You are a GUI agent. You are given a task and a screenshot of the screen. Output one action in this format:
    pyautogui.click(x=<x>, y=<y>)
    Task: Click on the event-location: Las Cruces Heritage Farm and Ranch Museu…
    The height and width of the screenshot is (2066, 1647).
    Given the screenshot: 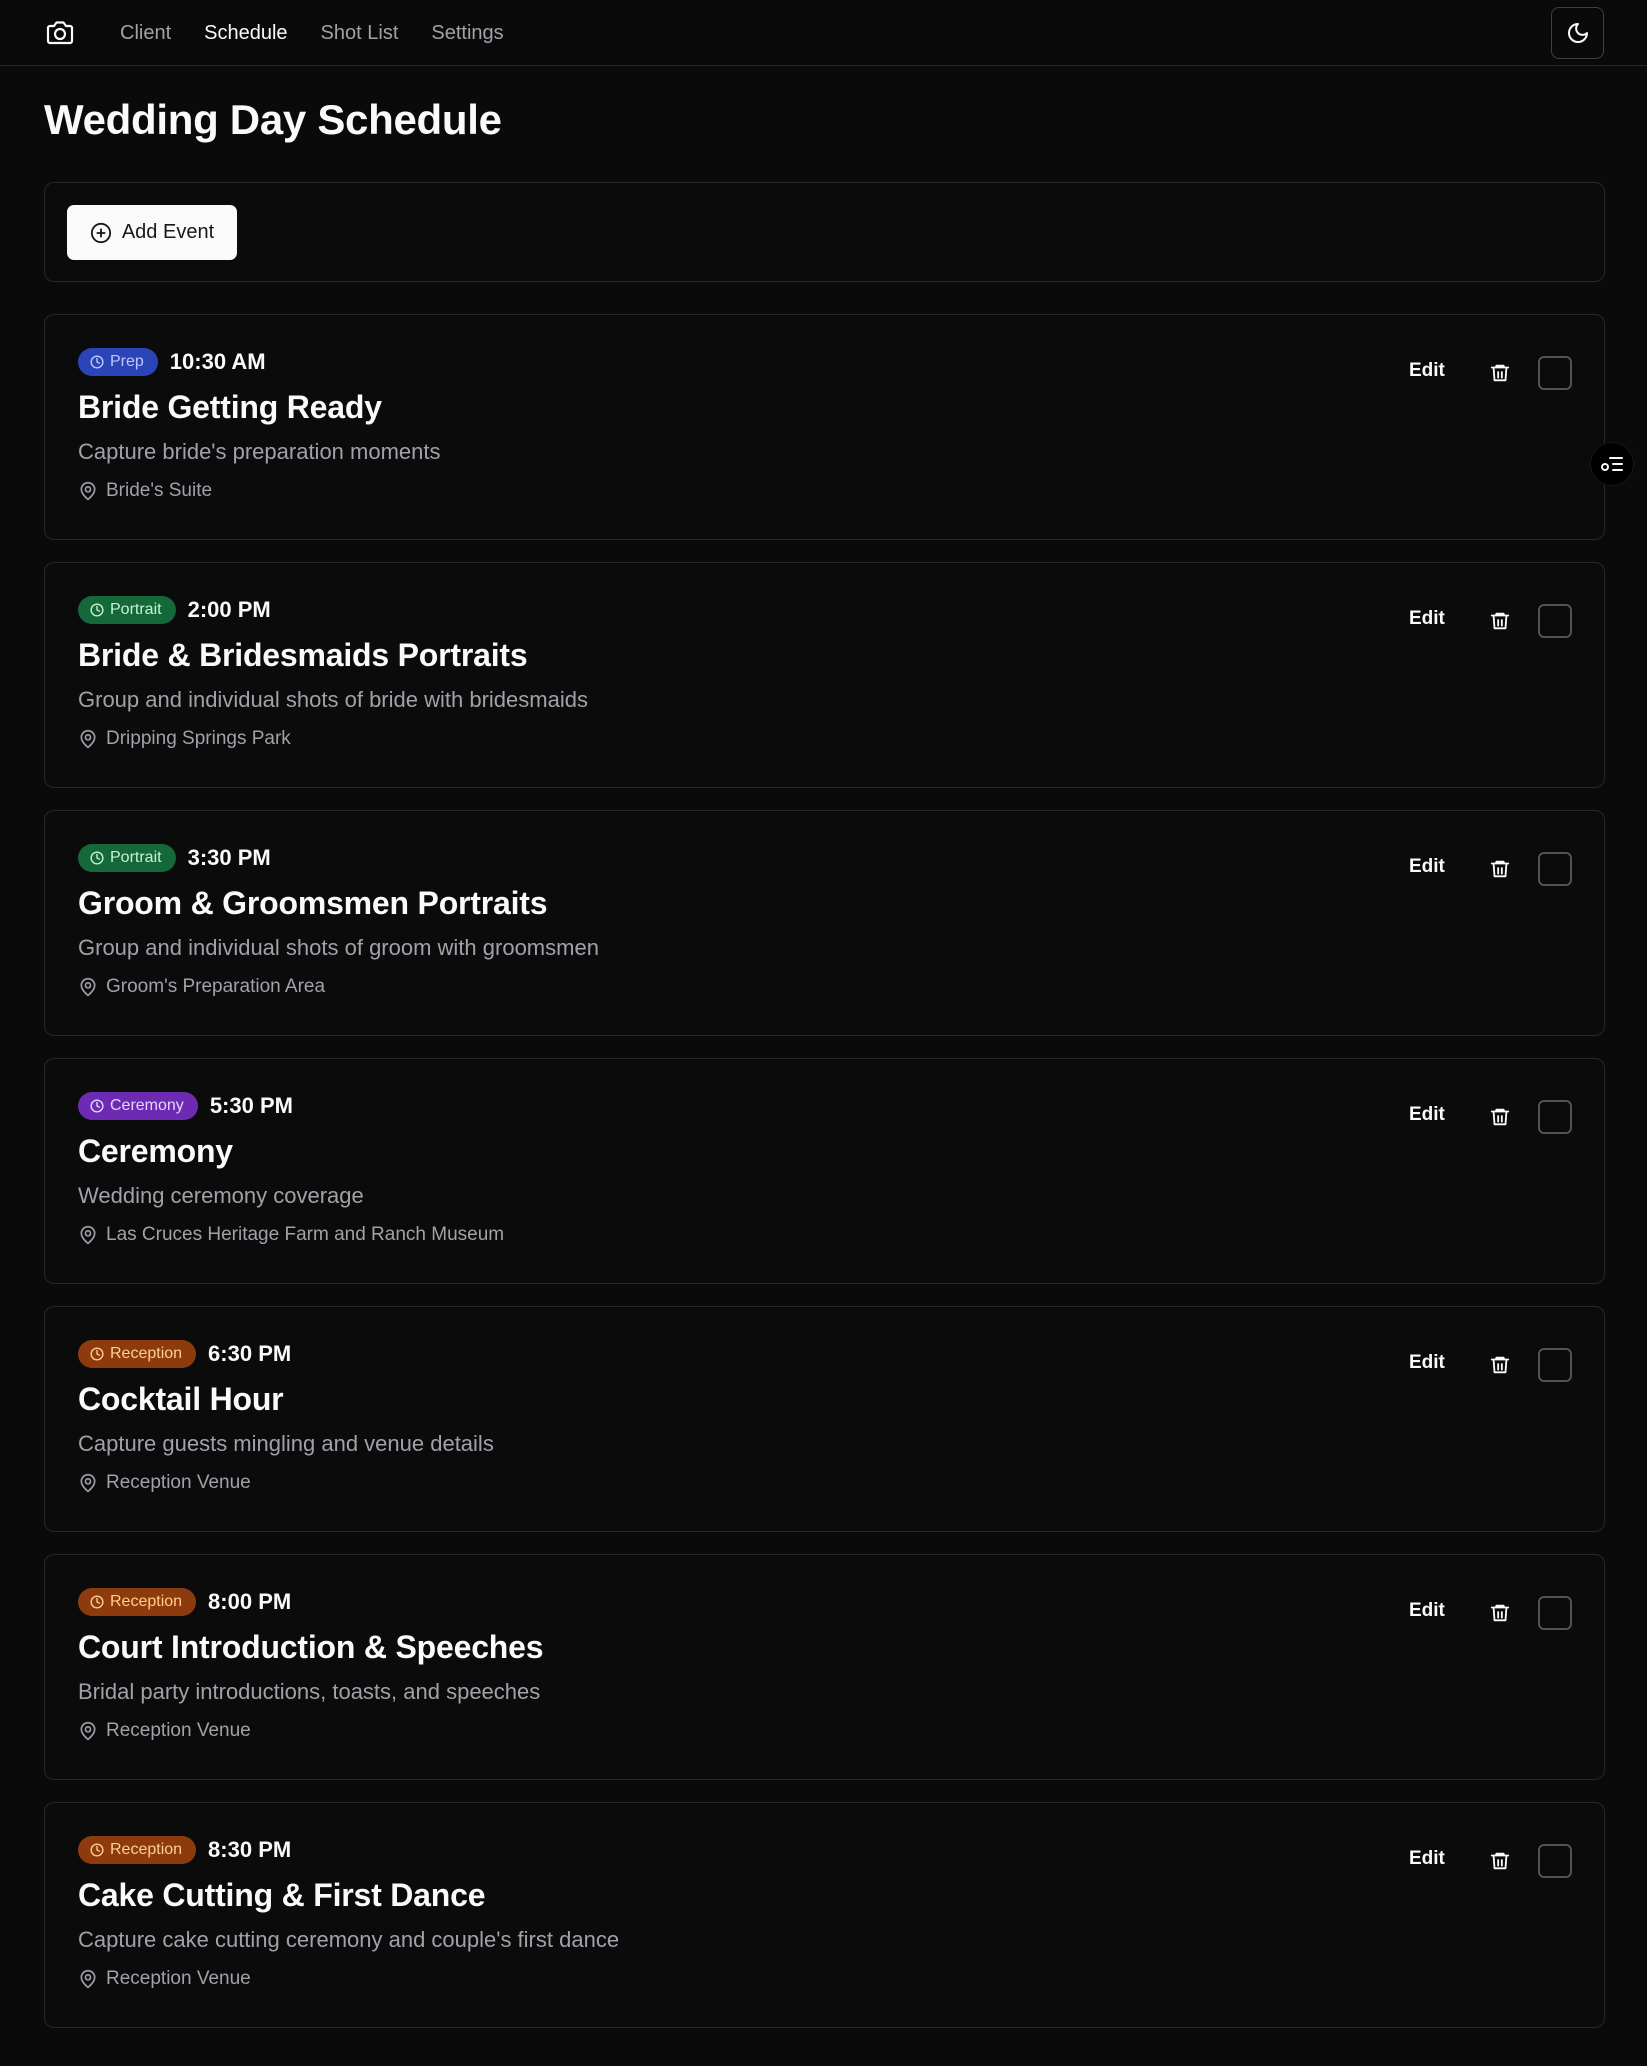 What is the action you would take?
    pyautogui.click(x=291, y=1235)
    